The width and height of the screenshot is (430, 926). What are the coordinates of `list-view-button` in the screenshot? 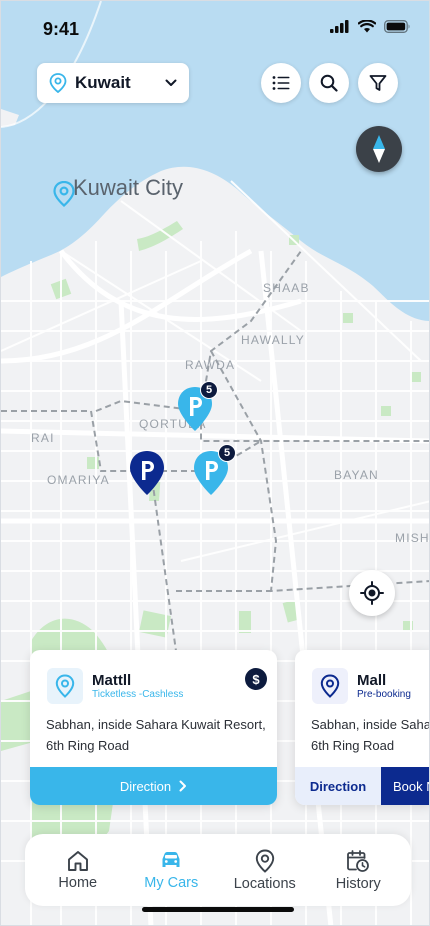 It's located at (281, 83).